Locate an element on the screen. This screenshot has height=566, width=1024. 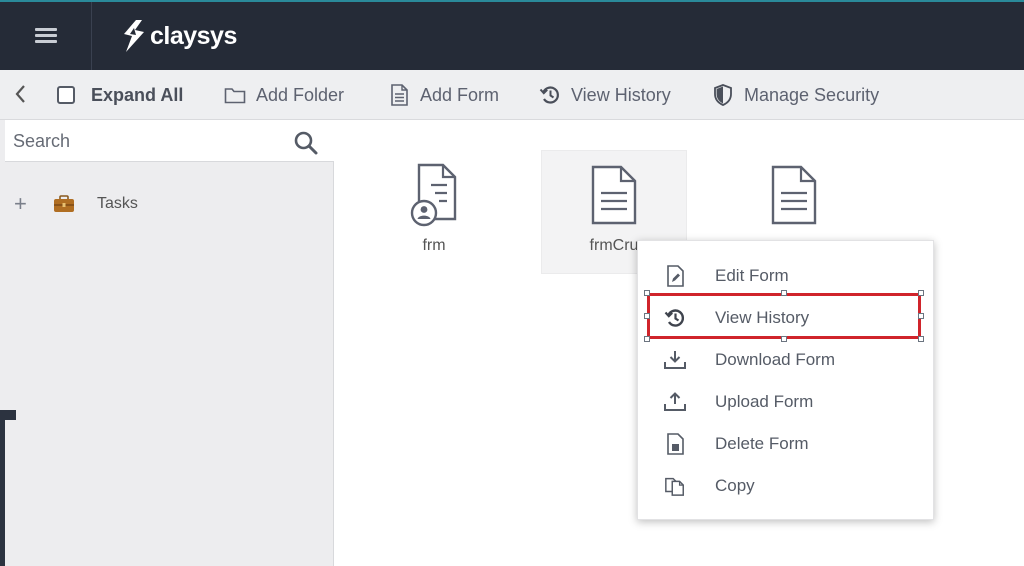
add-form-button: Add Form is located at coordinates (443, 95).